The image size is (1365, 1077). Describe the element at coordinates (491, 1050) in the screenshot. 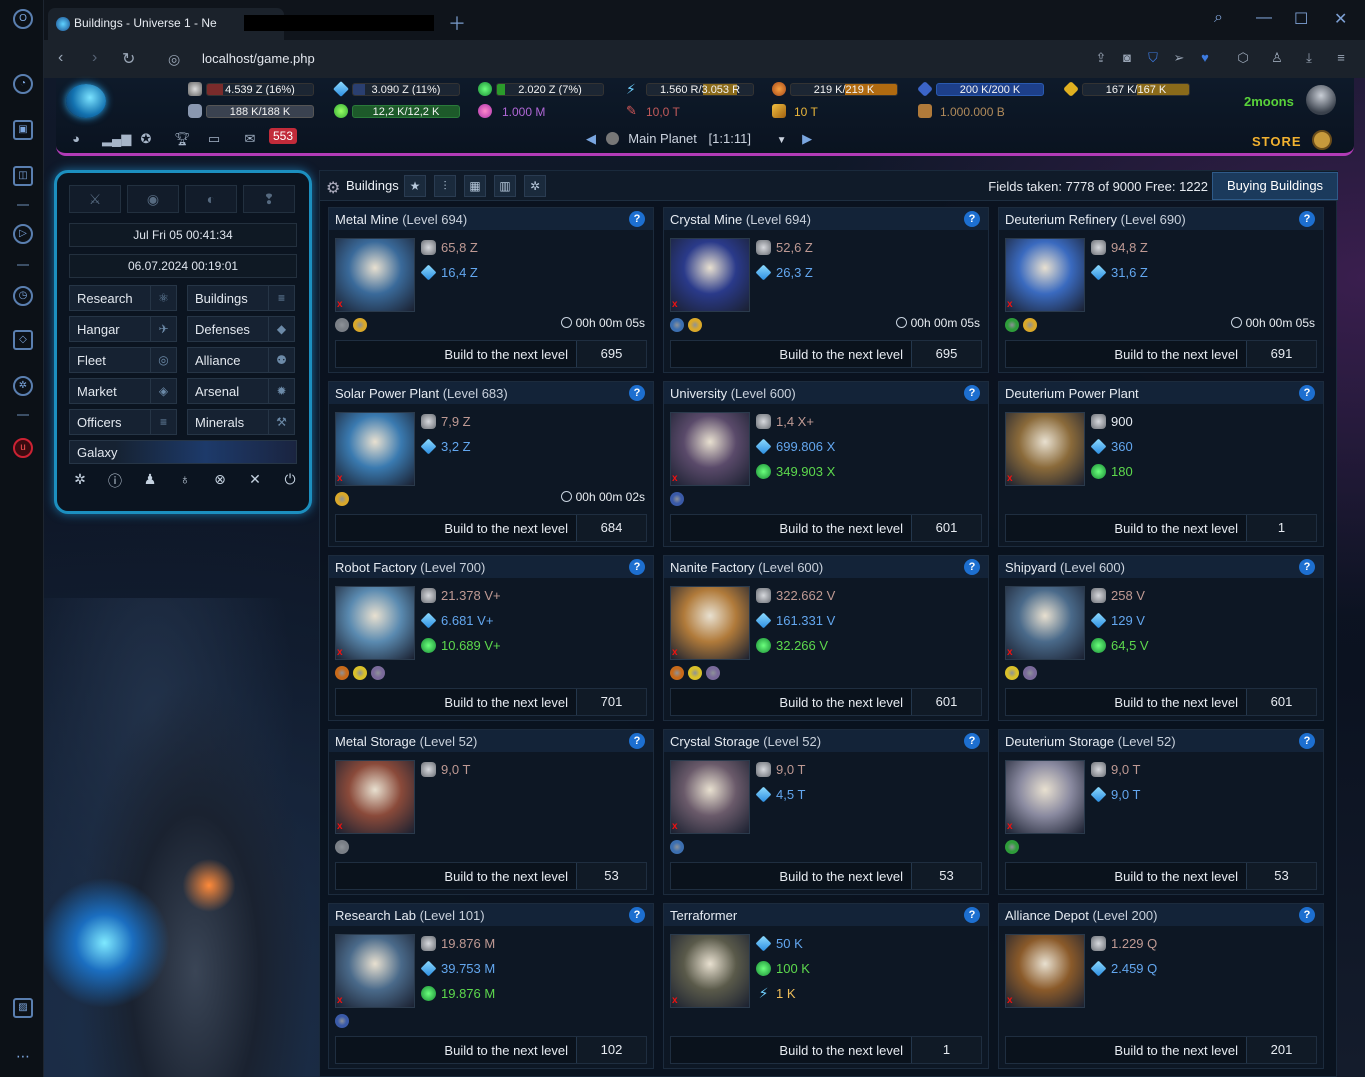

I see `build-next-level-button: Build to the next level 102` at that location.